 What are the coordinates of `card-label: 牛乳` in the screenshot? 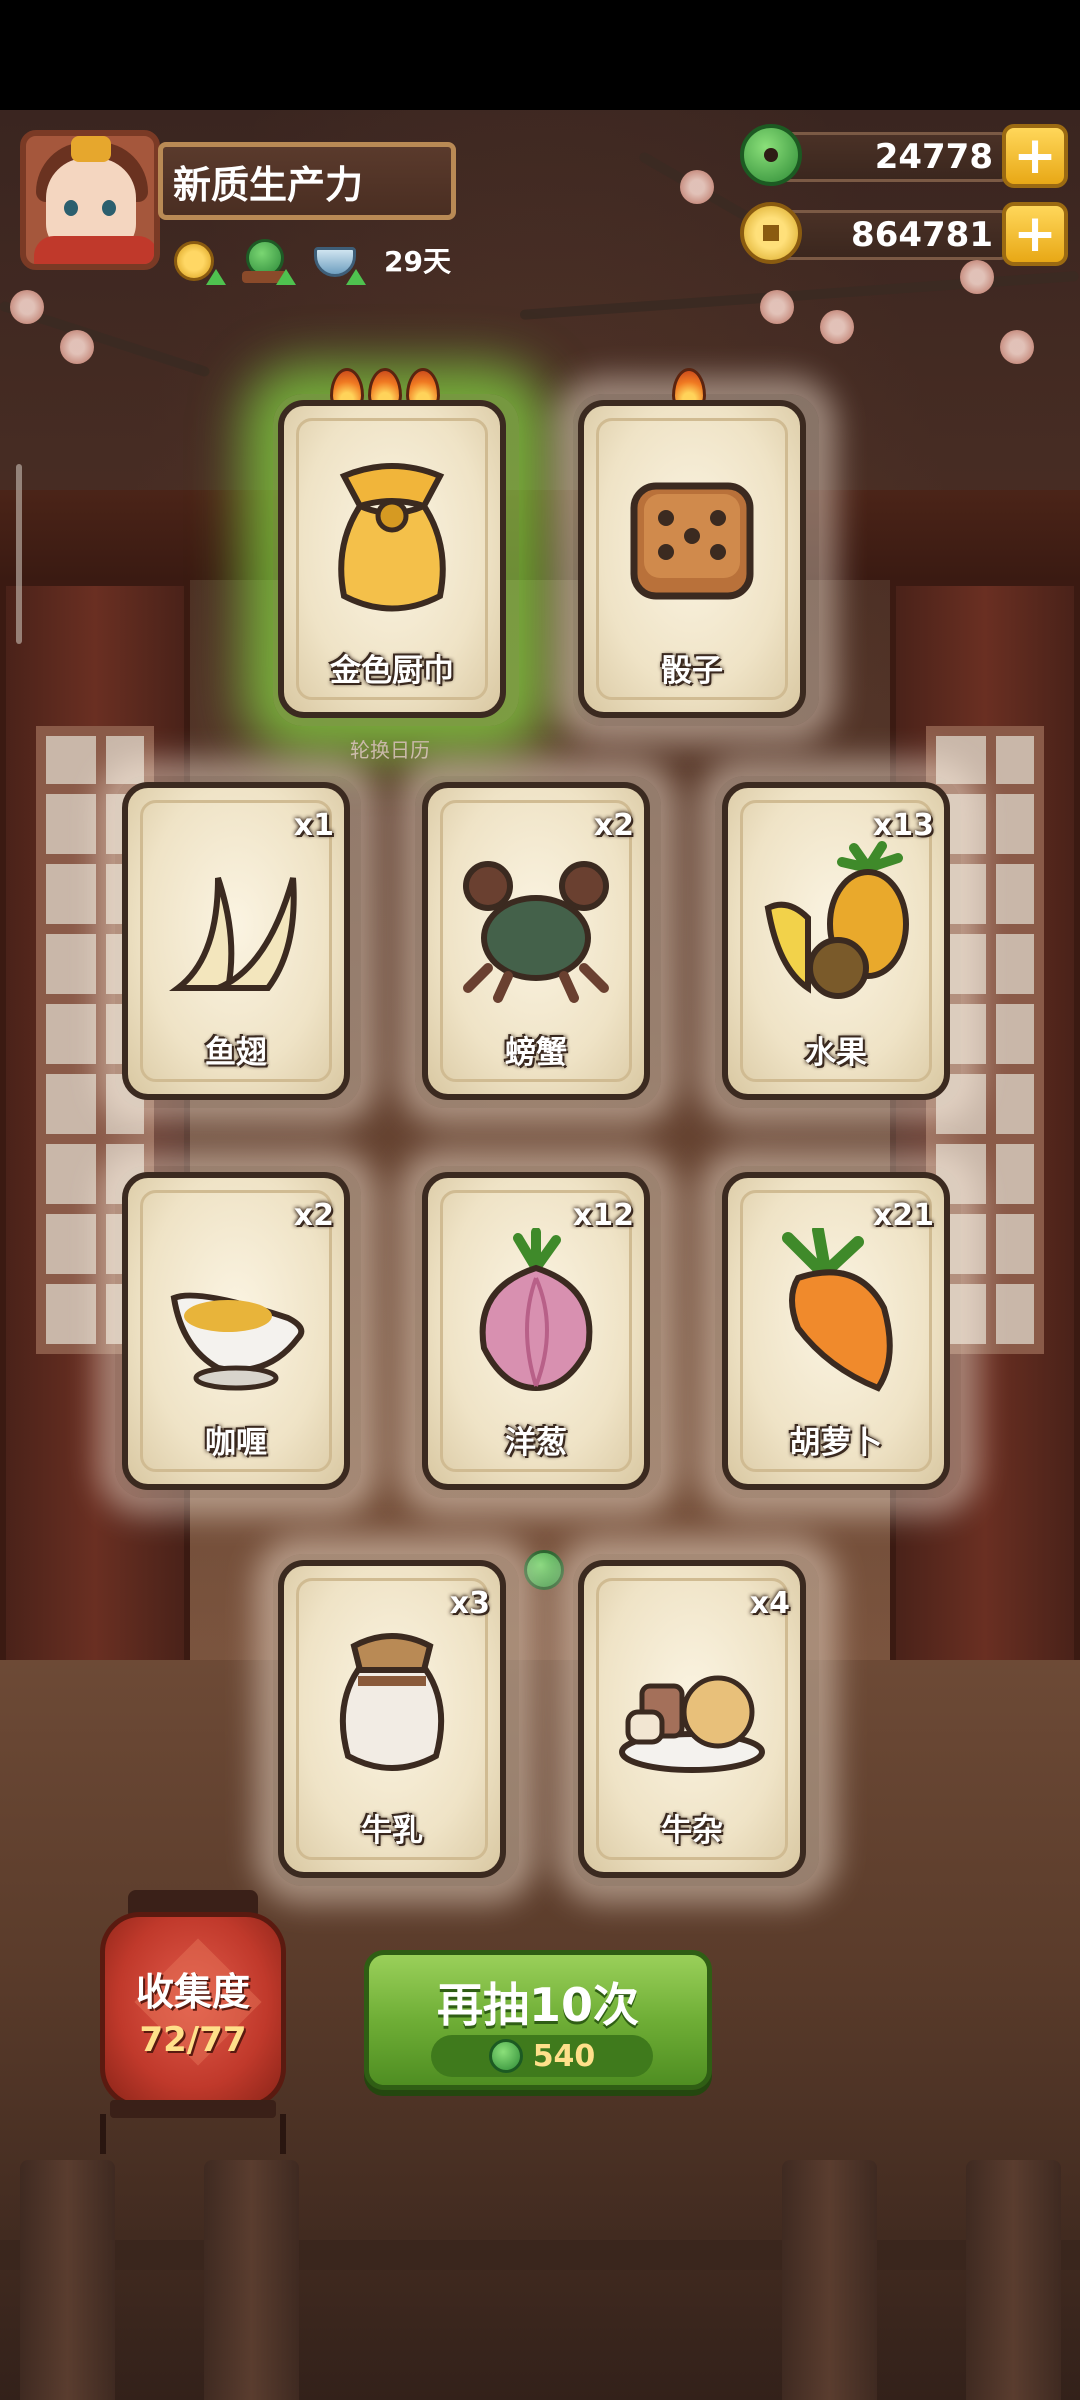 It's located at (392, 1831).